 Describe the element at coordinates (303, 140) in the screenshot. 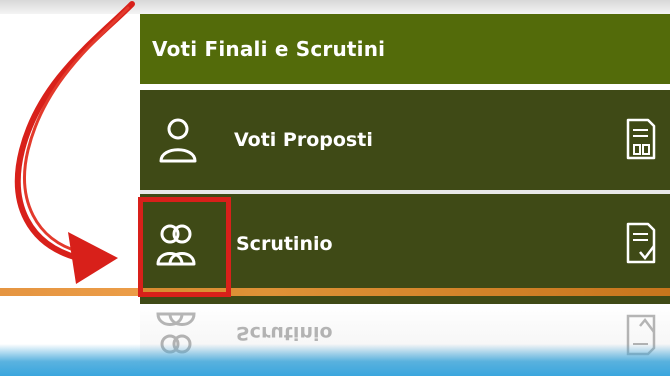

I see `menu-item-label: Voti Proposti` at that location.